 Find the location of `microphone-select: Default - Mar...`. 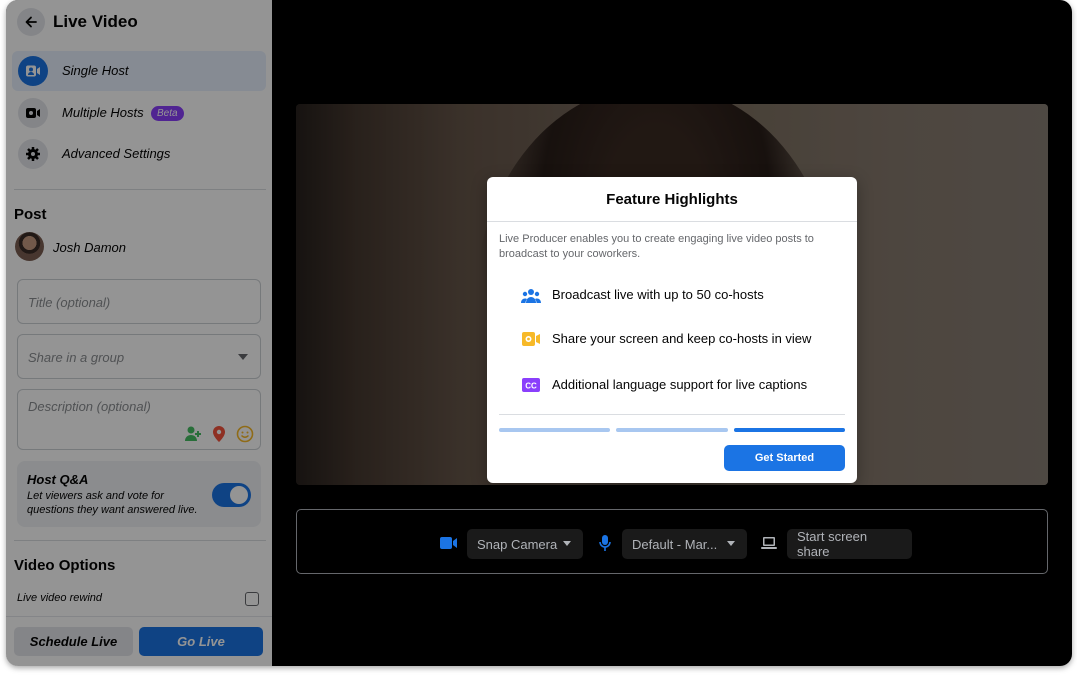

microphone-select: Default - Mar... is located at coordinates (684, 544).